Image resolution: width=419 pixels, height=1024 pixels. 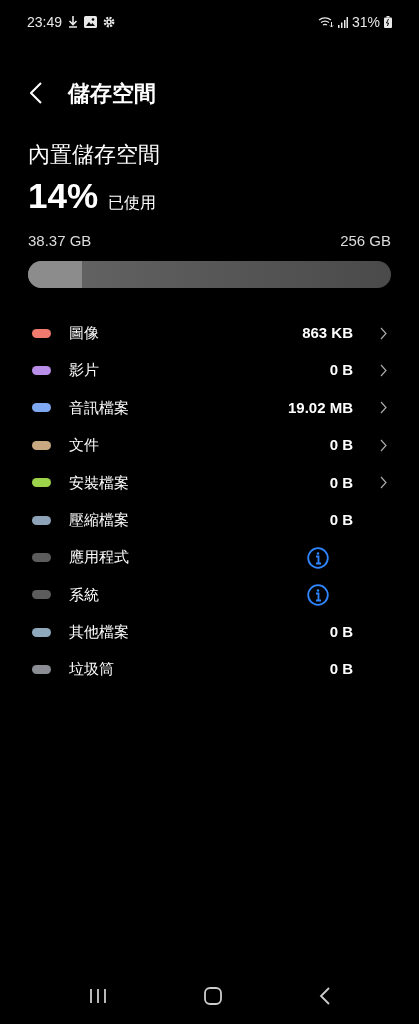 I want to click on wifi-icon, so click(x=325, y=22).